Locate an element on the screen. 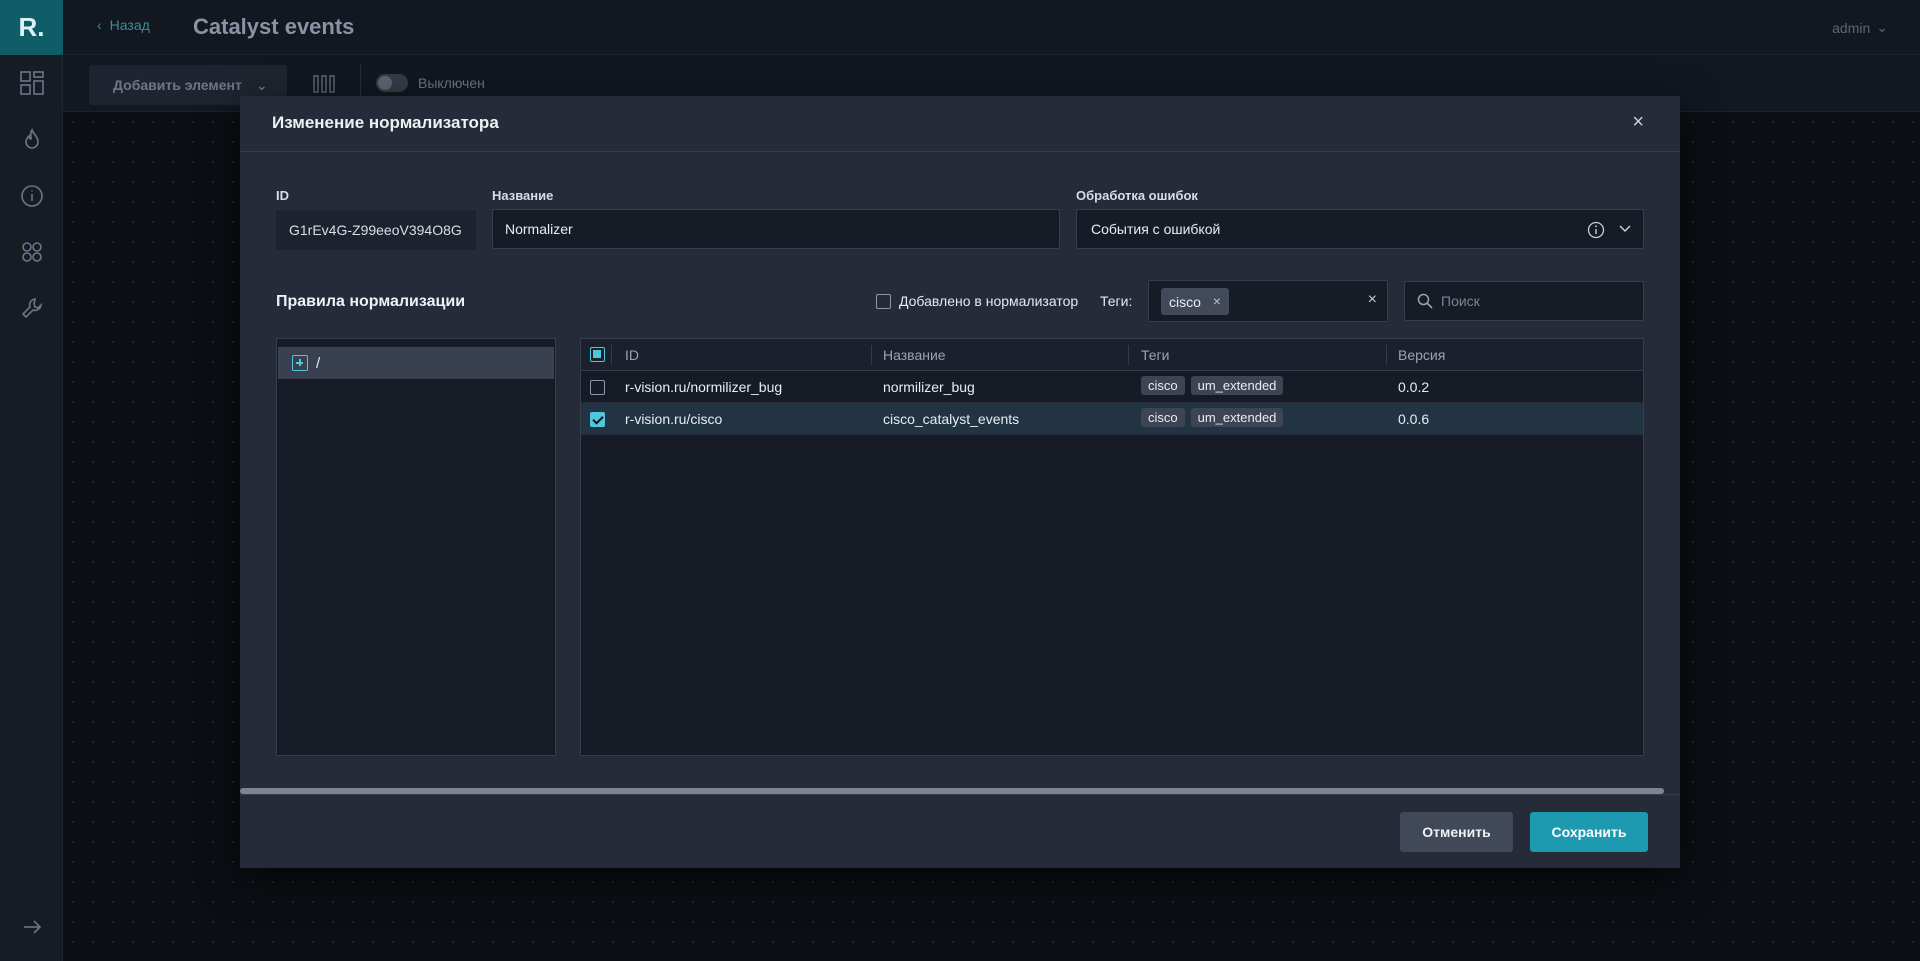 Image resolution: width=1920 pixels, height=961 pixels. id-label: ID is located at coordinates (282, 195).